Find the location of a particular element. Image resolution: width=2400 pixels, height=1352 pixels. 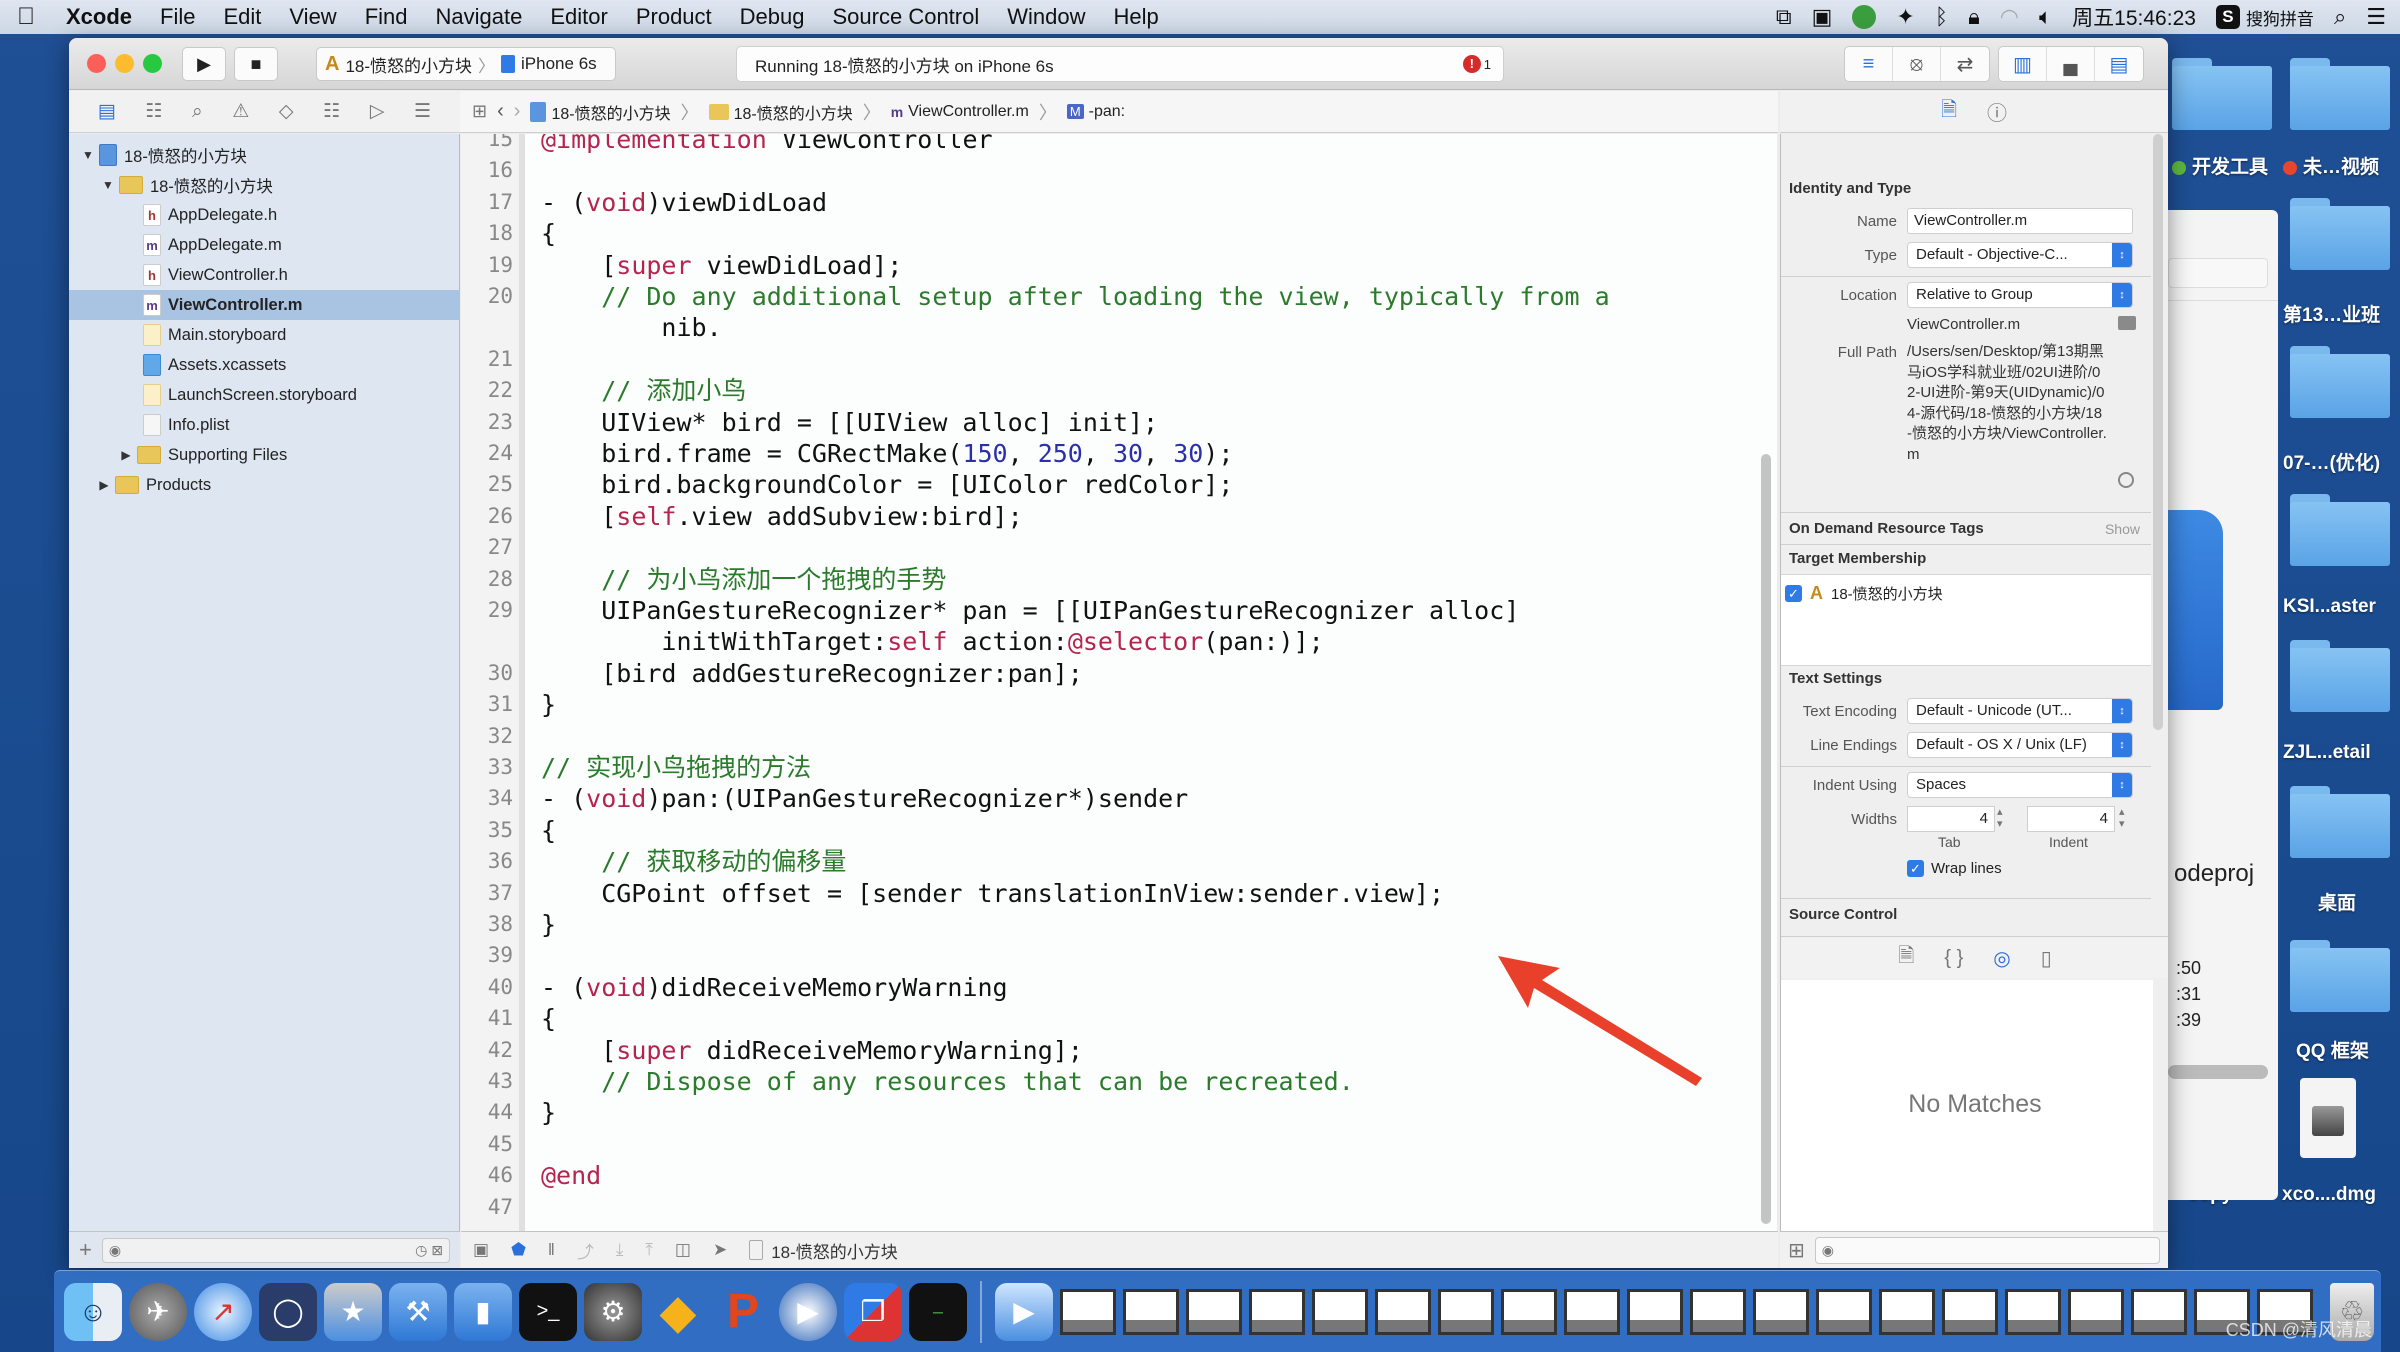

fan-icon: ✦ is located at coordinates (1905, 17).